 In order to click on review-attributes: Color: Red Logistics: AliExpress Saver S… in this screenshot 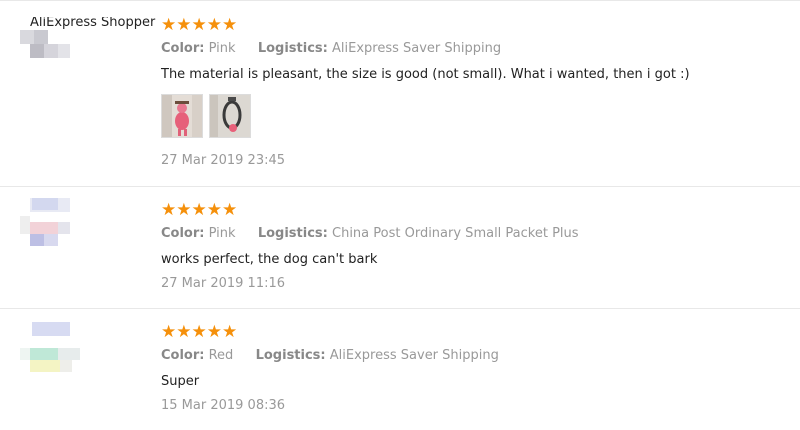, I will do `click(330, 355)`.